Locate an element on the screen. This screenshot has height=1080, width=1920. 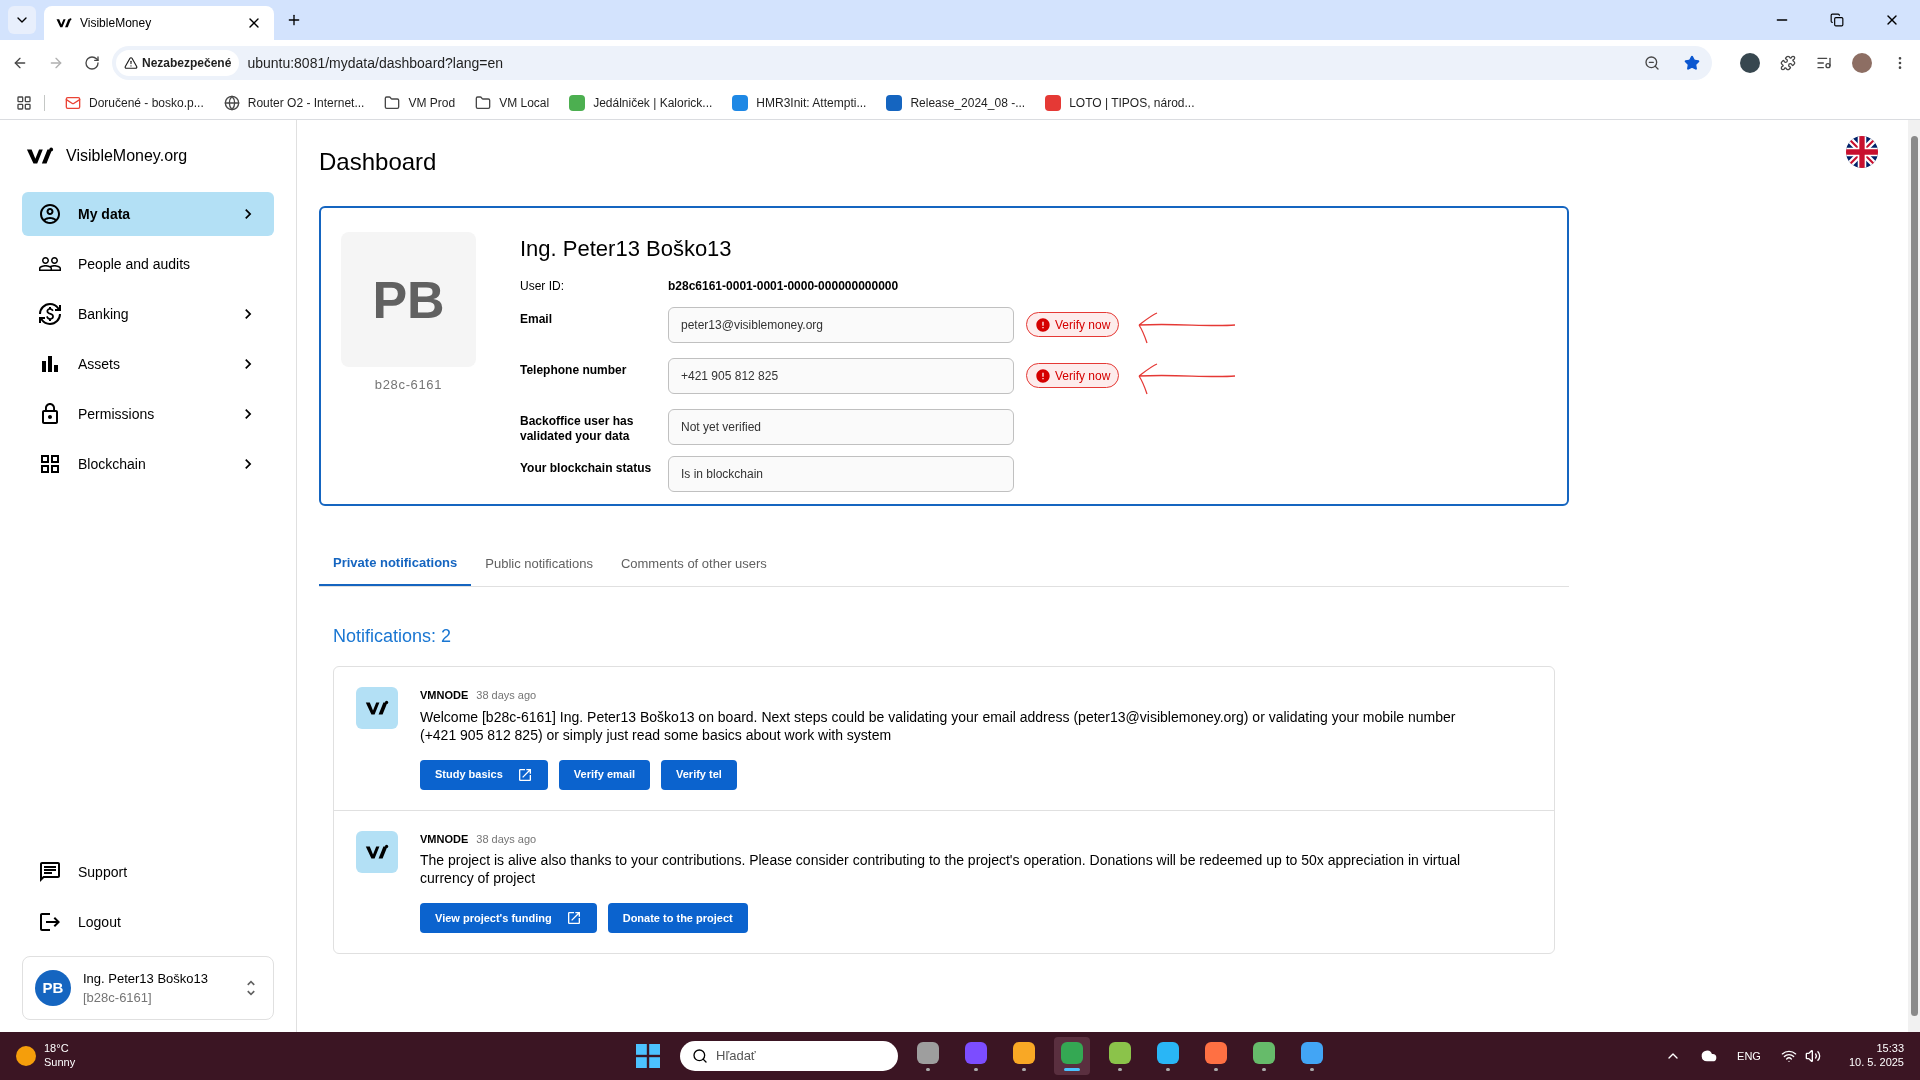
initials-avatar: PB is located at coordinates (408, 299).